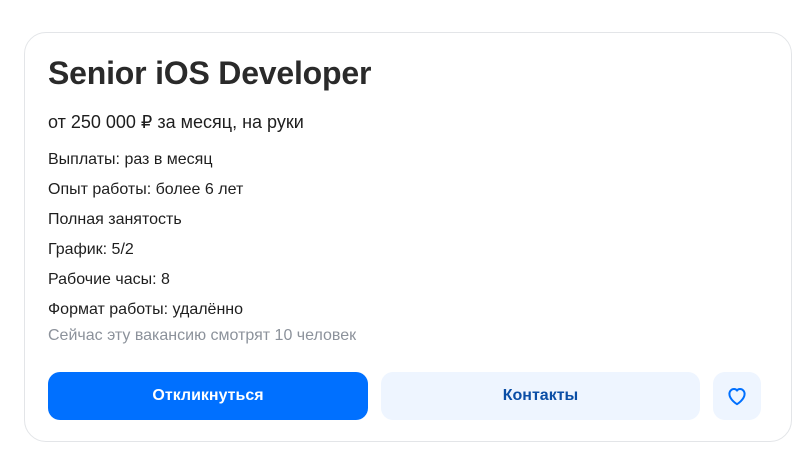 The image size is (802, 454). Describe the element at coordinates (210, 73) in the screenshot. I see `vacancy-title: Senior iOS Developer` at that location.